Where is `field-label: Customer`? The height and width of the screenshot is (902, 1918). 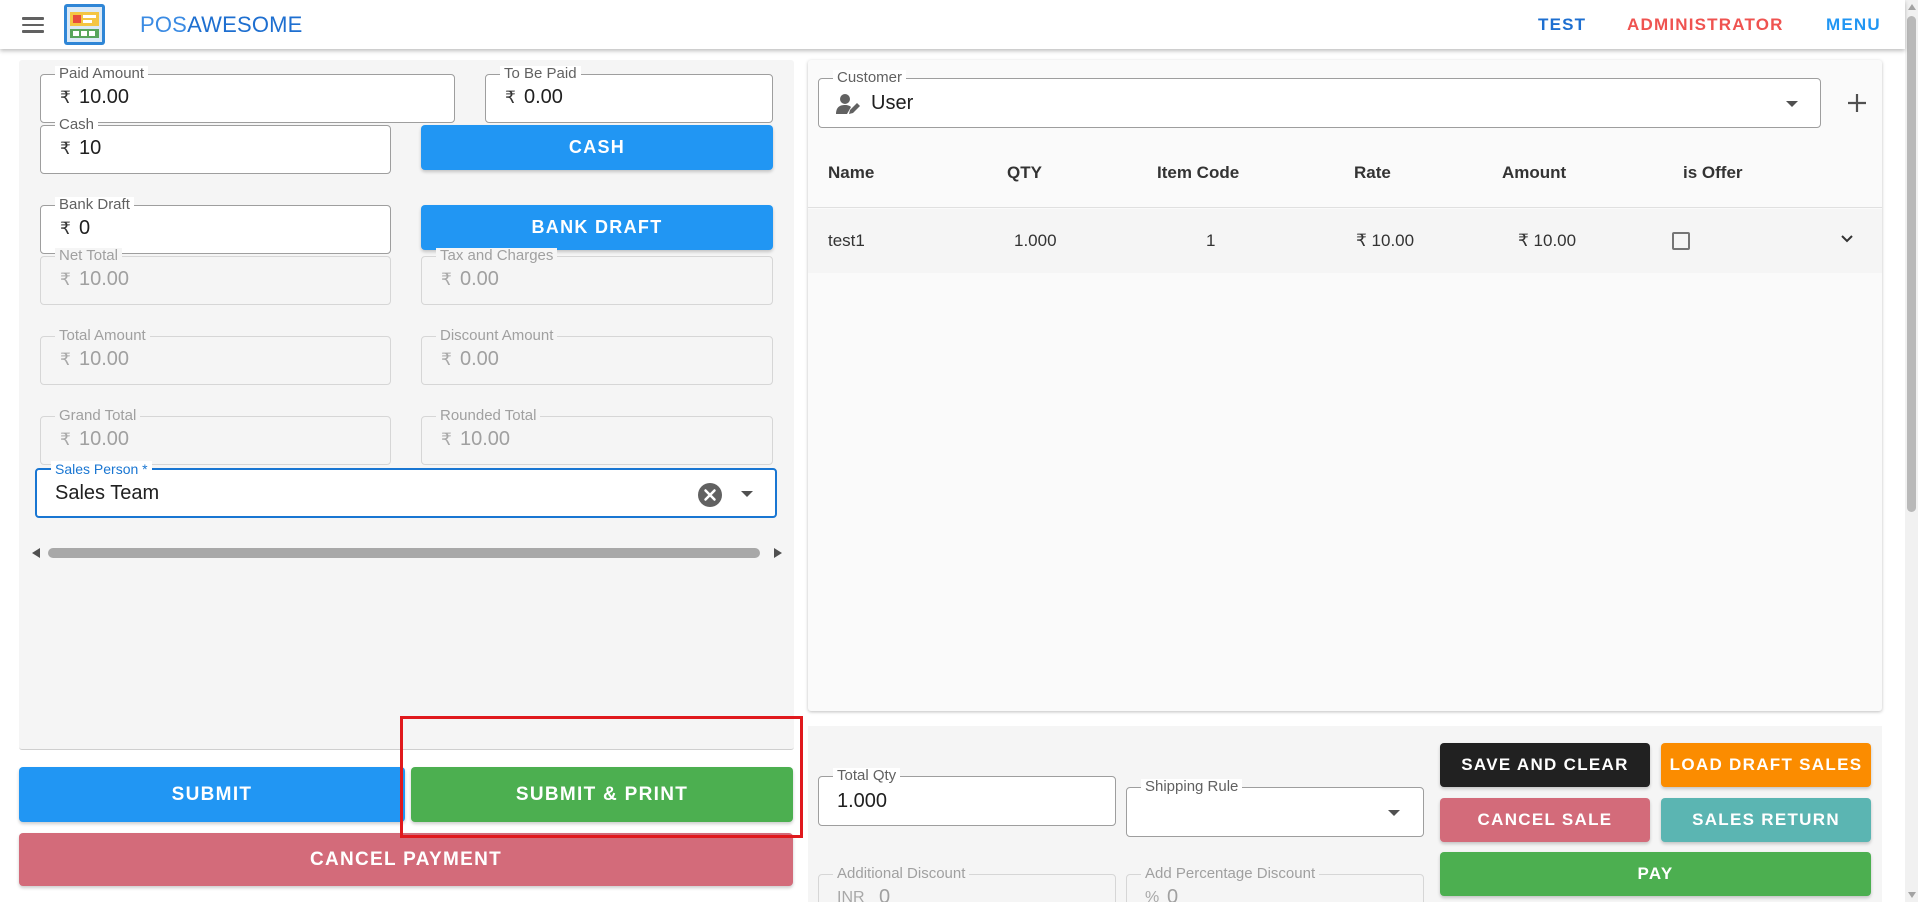
field-label: Customer is located at coordinates (870, 78).